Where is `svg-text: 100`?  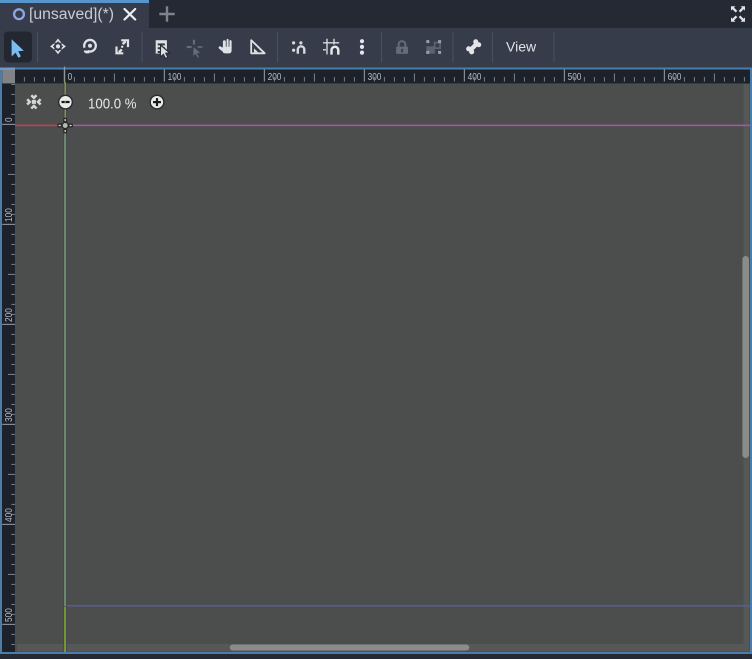
svg-text: 100 is located at coordinates (9, 215).